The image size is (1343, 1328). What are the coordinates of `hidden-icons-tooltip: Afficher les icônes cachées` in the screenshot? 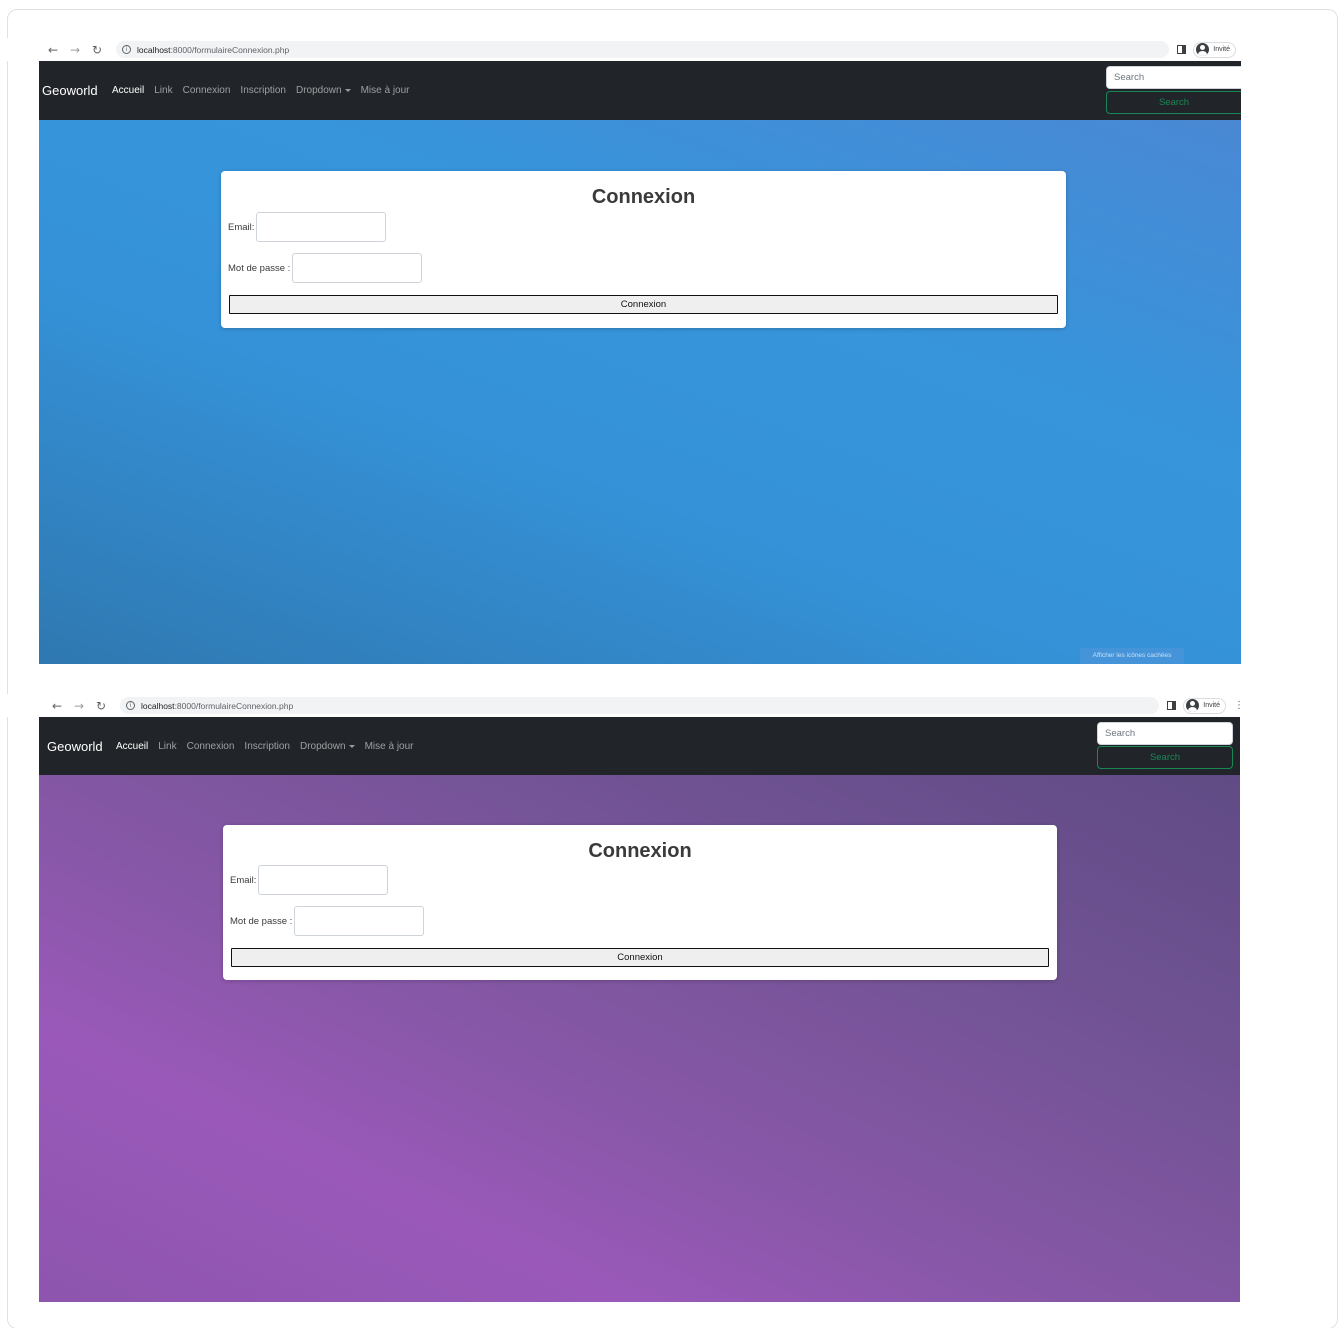 It's located at (1132, 656).